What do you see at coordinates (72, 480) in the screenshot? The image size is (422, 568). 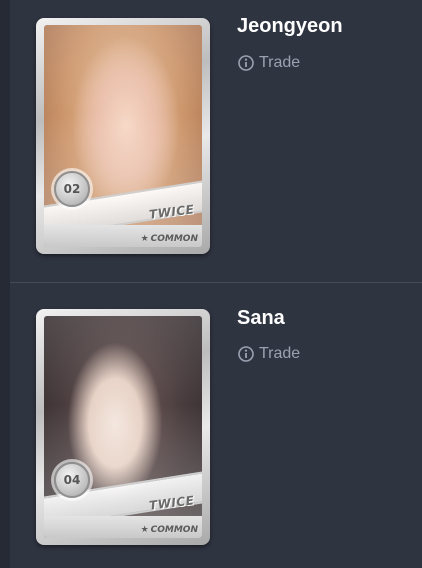 I see `card-number-badge: 04` at bounding box center [72, 480].